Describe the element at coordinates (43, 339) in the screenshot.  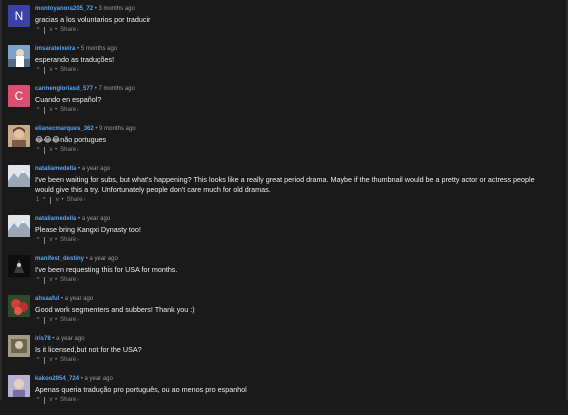
I see `username-link: iris78` at that location.